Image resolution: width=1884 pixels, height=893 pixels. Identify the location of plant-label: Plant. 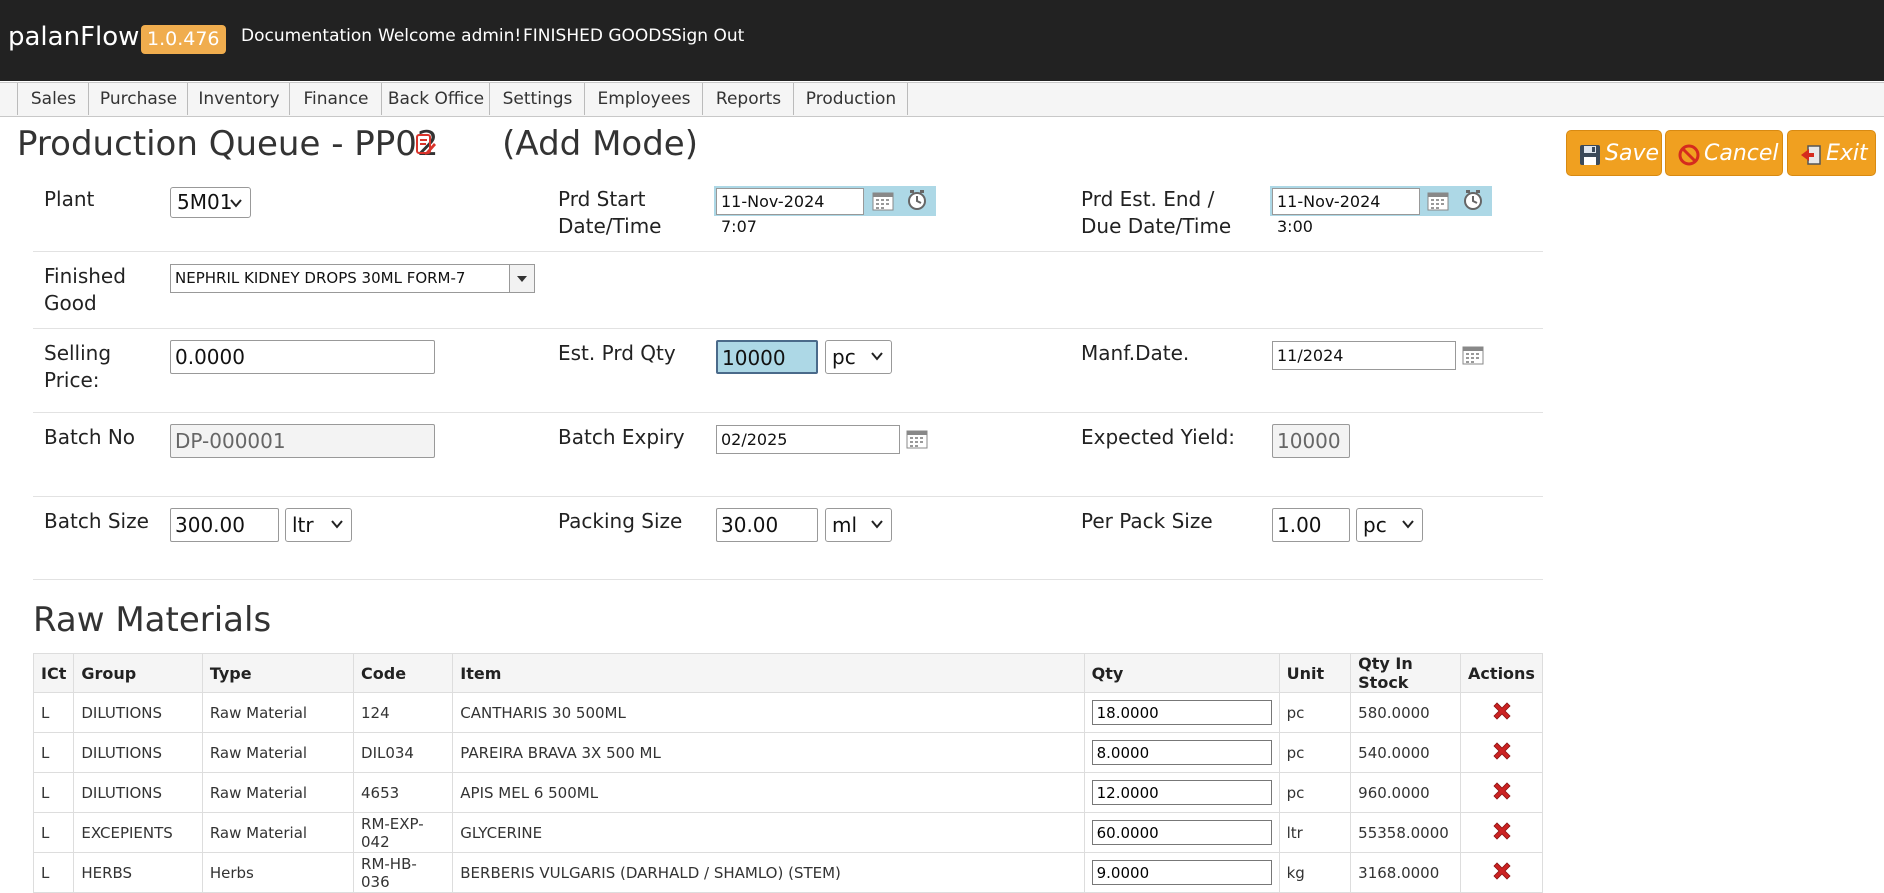
(69, 199).